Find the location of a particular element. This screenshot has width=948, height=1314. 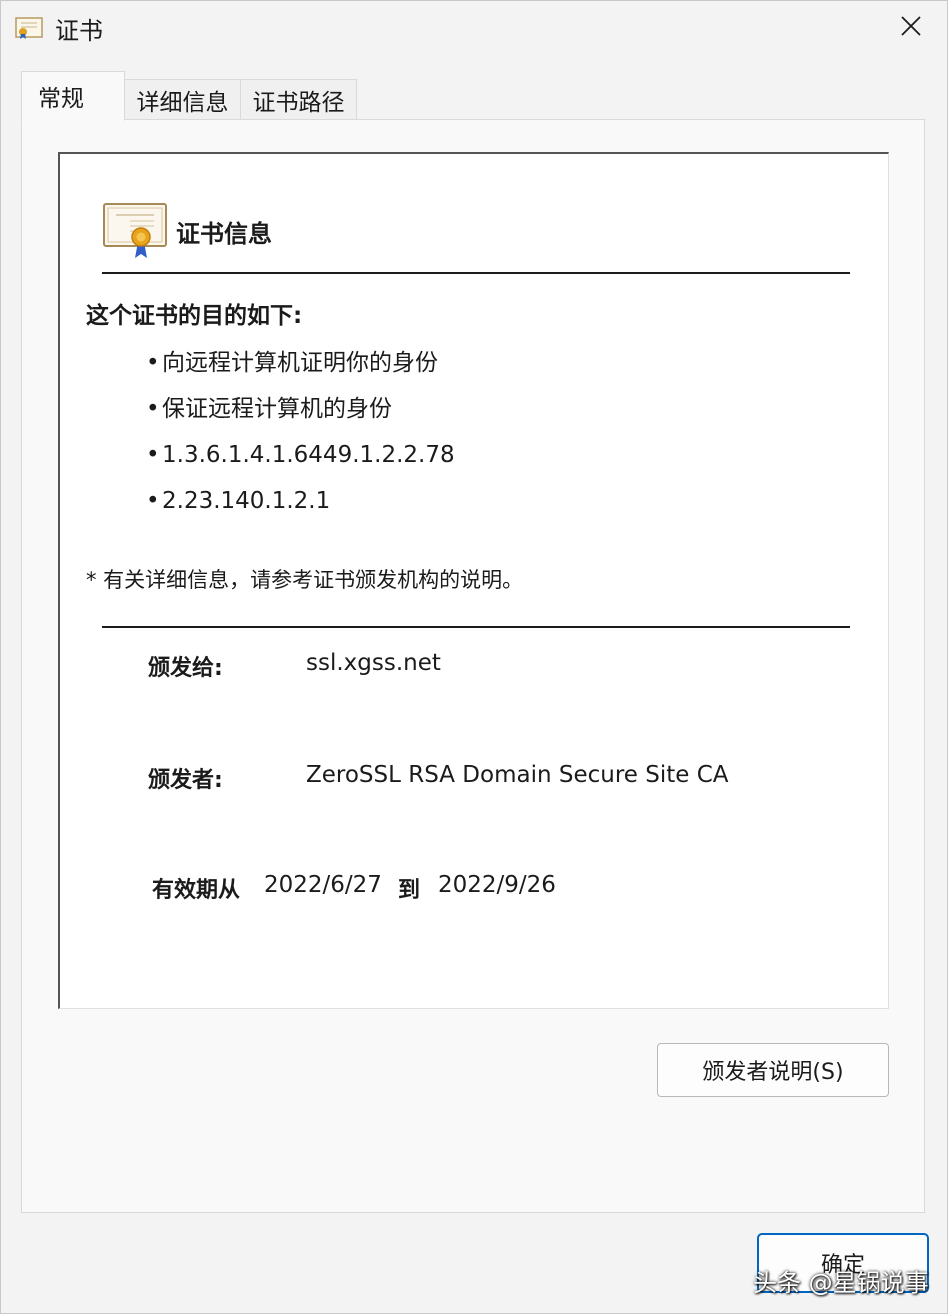

window-title: 证书 is located at coordinates (79, 31).